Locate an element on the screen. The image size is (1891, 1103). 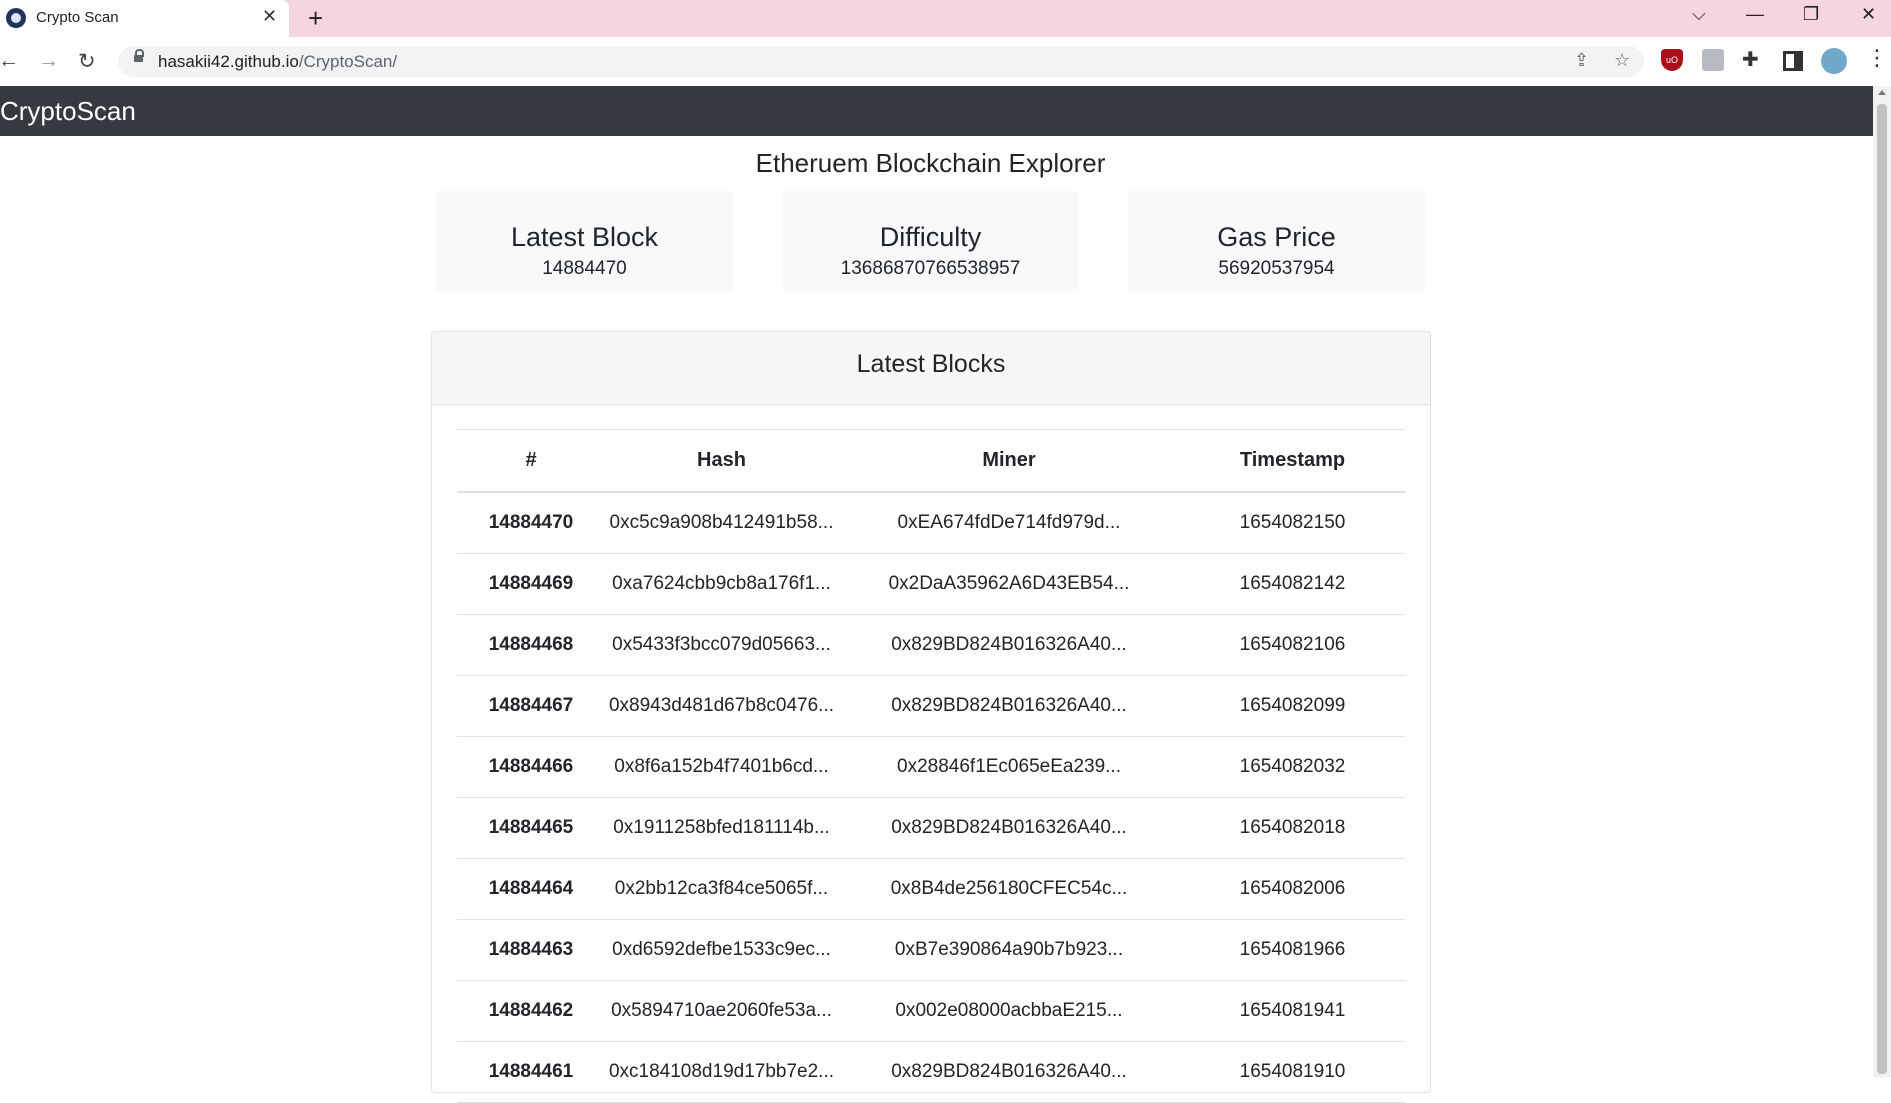
card-header: Latest Blocks is located at coordinates (931, 368).